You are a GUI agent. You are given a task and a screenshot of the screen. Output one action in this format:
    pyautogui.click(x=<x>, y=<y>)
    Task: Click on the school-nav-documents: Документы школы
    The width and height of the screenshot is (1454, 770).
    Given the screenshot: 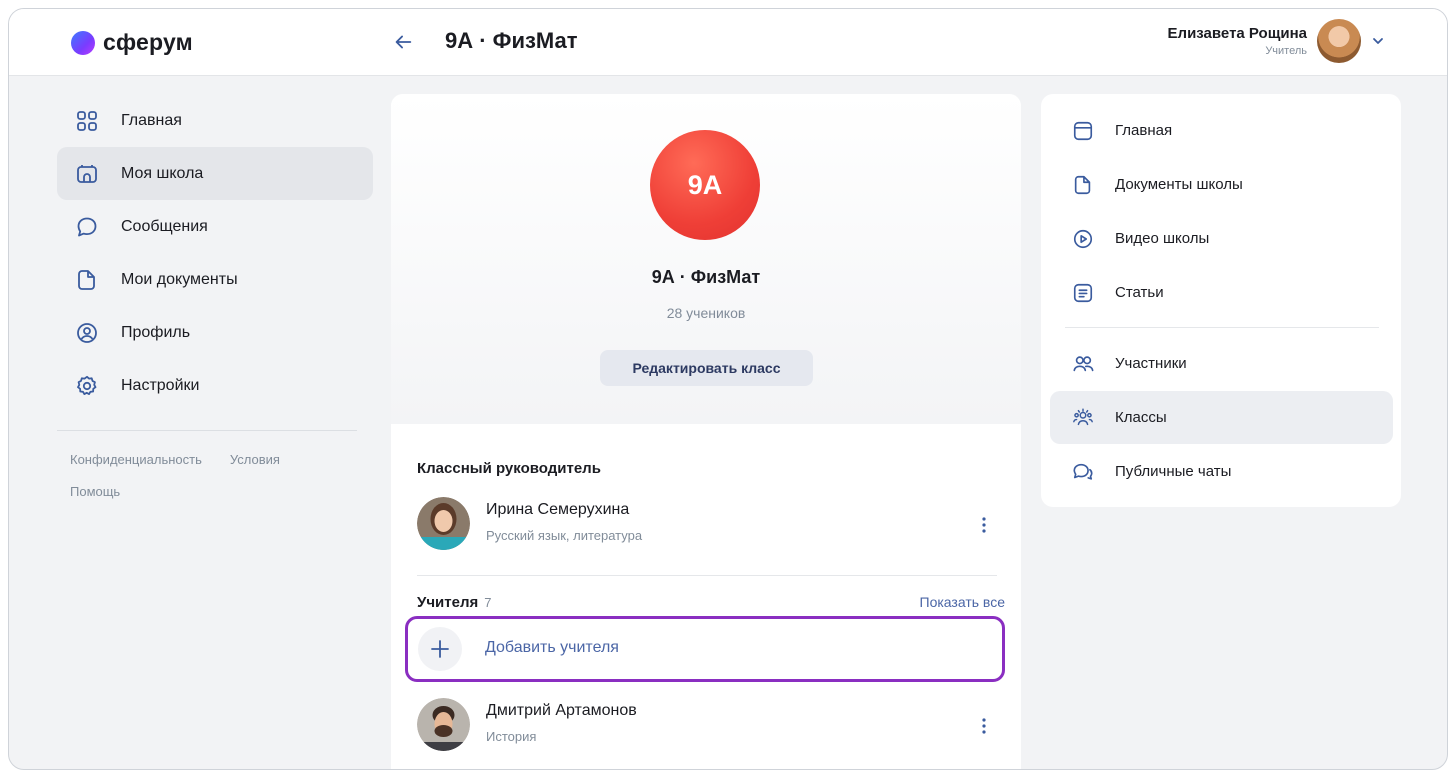 What is the action you would take?
    pyautogui.click(x=1221, y=184)
    